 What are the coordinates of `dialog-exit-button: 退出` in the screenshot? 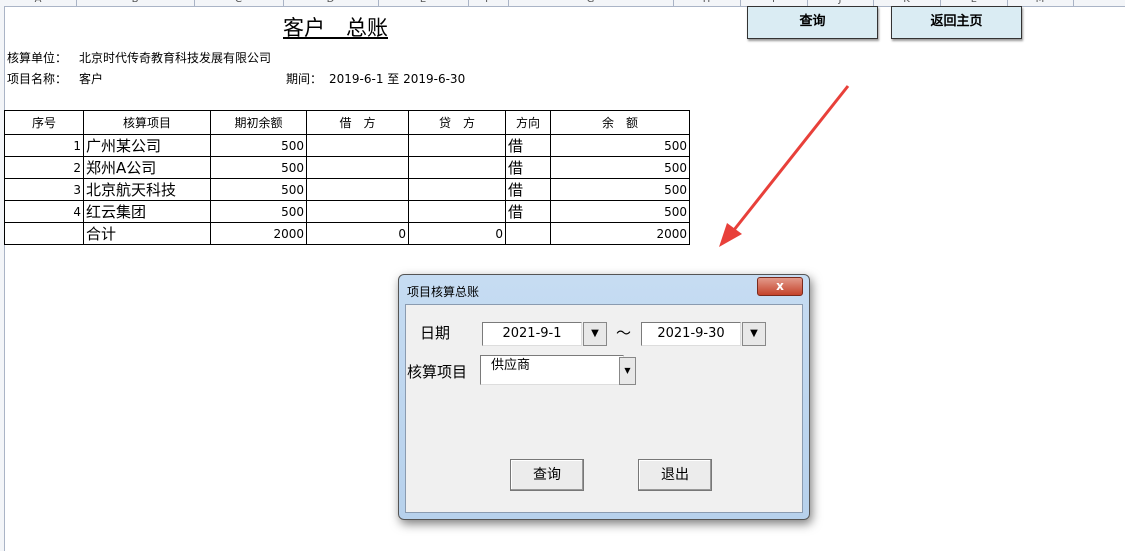 It's located at (675, 475).